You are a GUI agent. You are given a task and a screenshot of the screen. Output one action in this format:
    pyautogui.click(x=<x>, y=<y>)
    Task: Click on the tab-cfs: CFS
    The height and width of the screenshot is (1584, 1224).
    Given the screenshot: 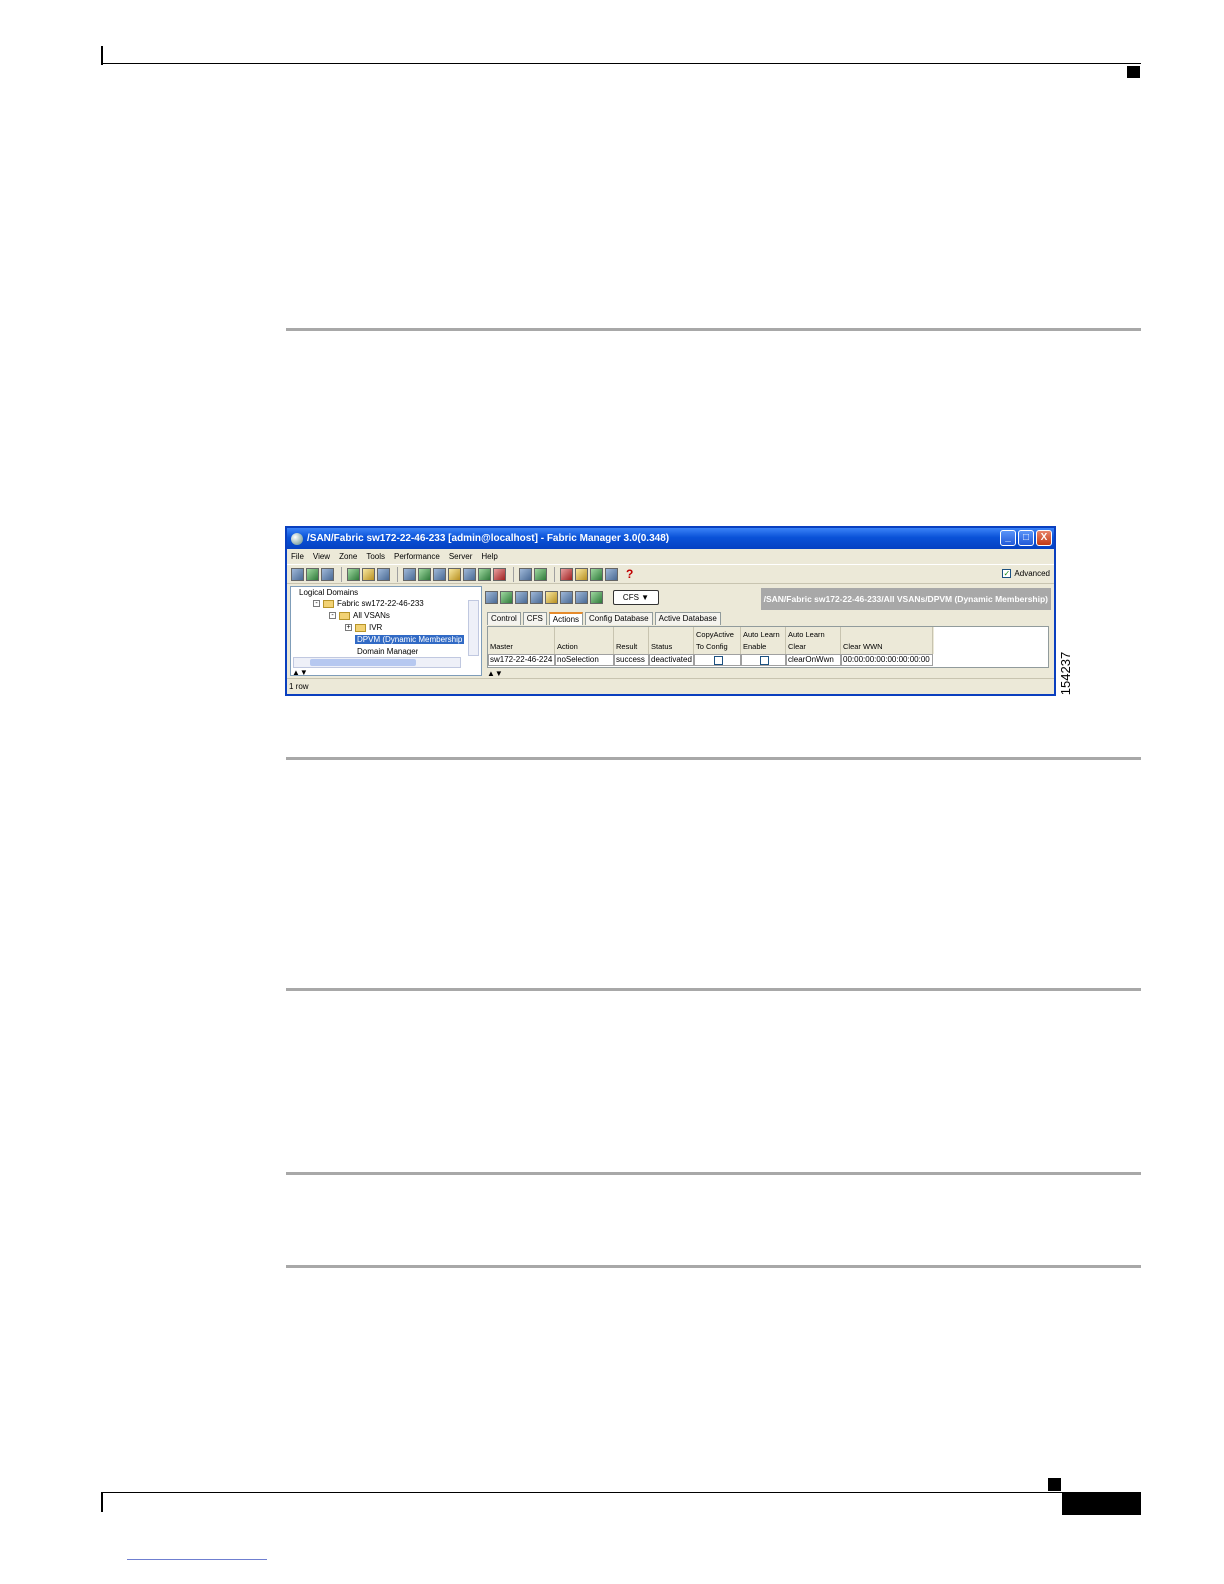 What is the action you would take?
    pyautogui.click(x=534, y=618)
    